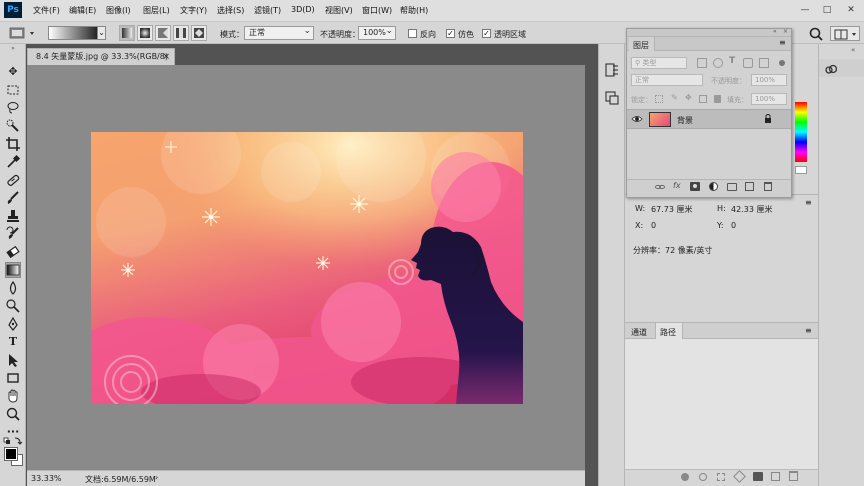 The image size is (864, 486). Describe the element at coordinates (101, 33) in the screenshot. I see `chevron-down-icon: ⌄` at that location.